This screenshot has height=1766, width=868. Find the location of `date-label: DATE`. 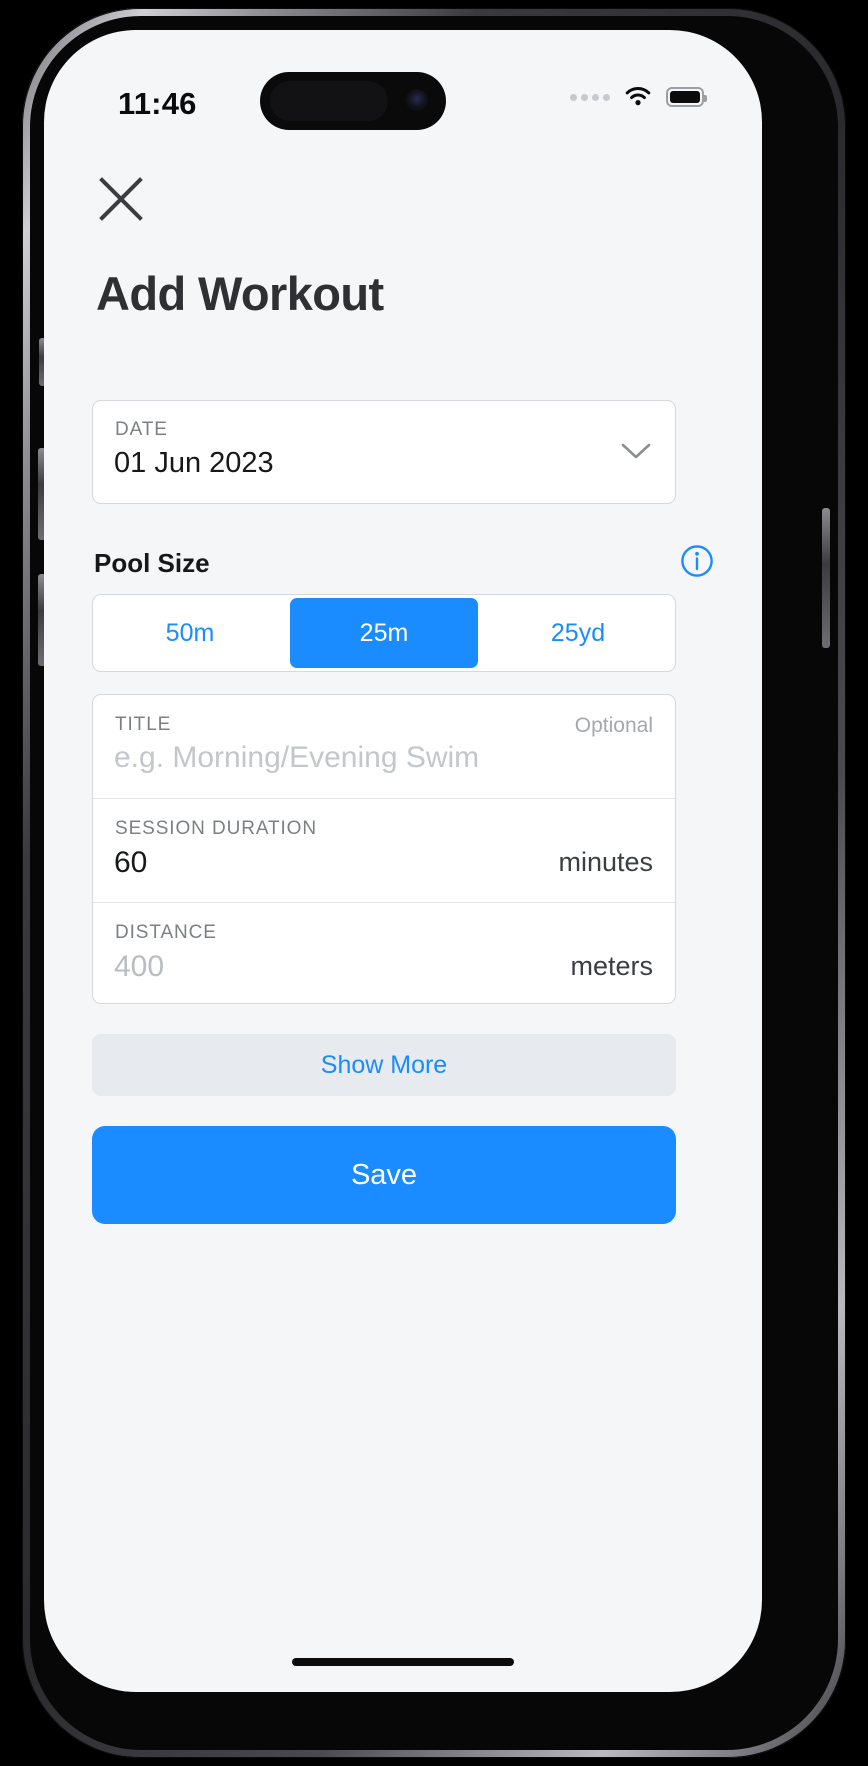

date-label: DATE is located at coordinates (141, 429).